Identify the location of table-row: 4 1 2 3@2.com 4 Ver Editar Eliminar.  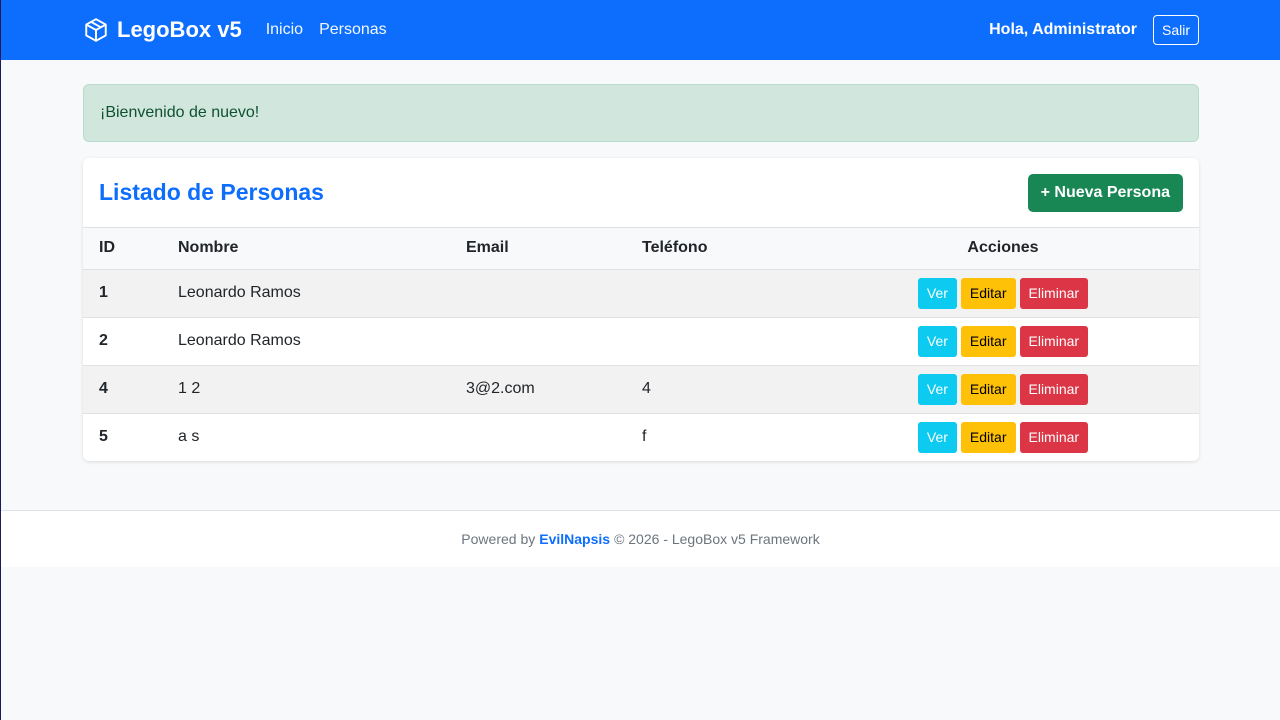
(641, 389).